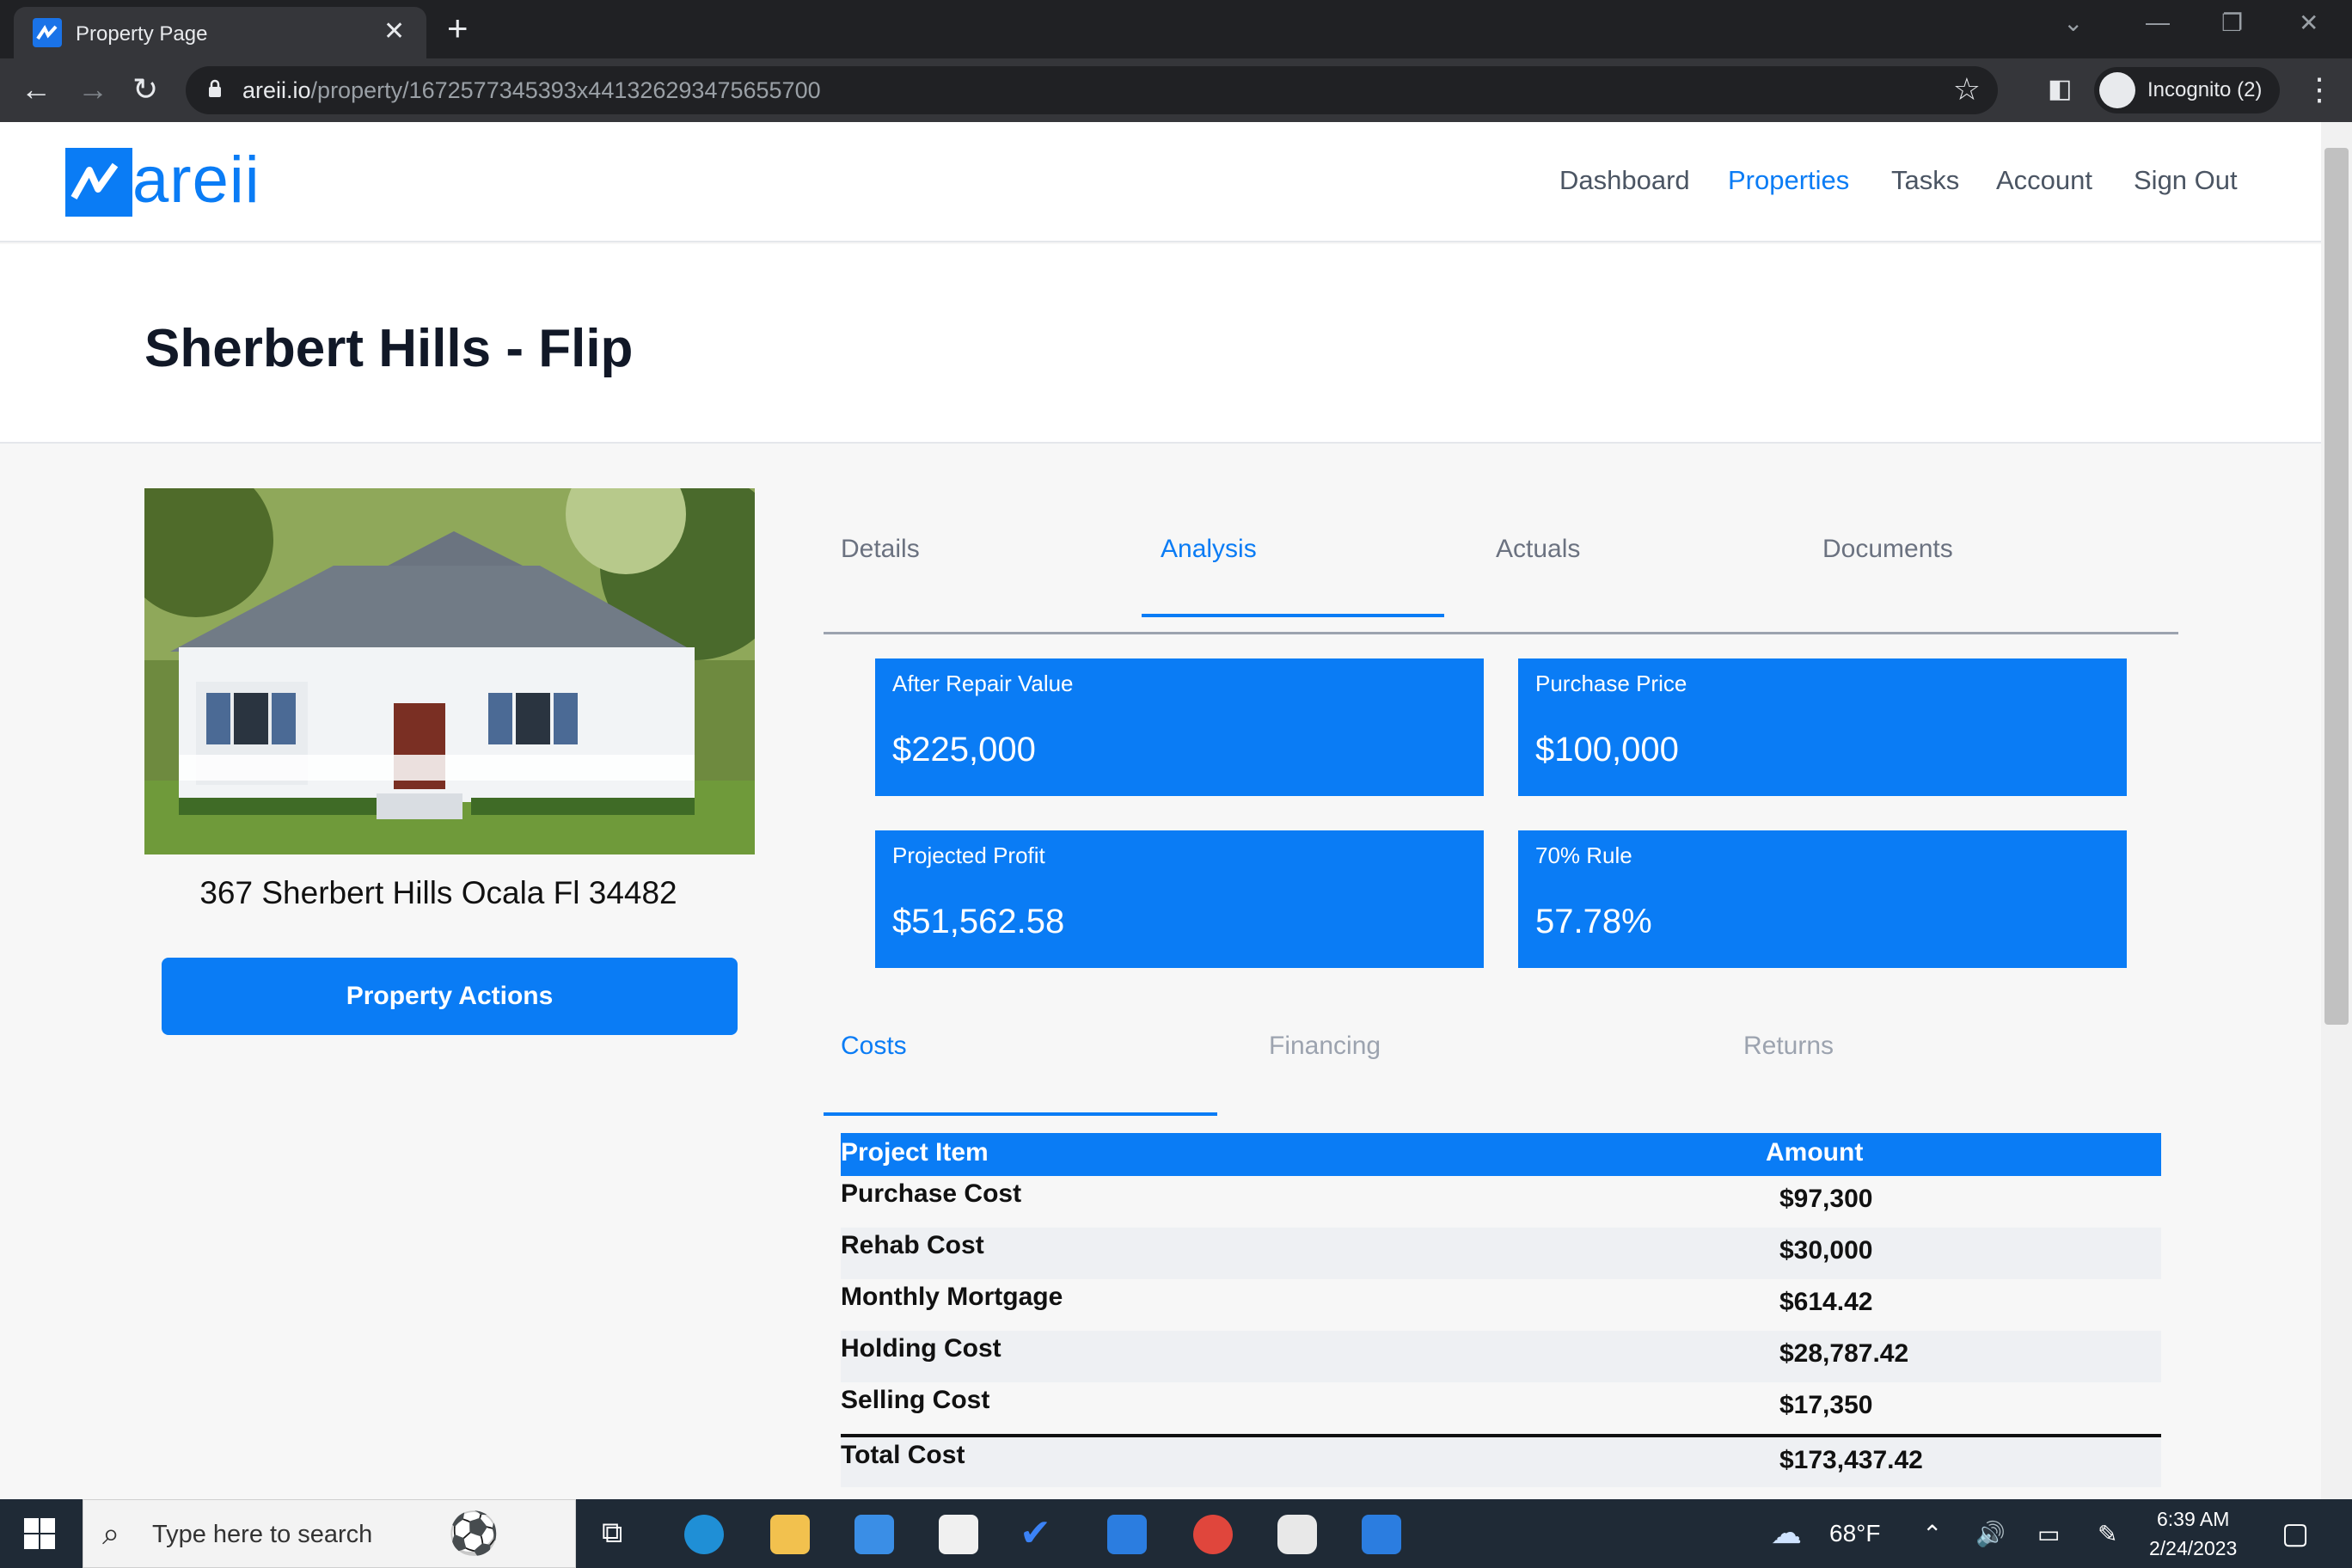 The height and width of the screenshot is (1568, 2352). I want to click on chevron-up-icon: ⌃, so click(1932, 1534).